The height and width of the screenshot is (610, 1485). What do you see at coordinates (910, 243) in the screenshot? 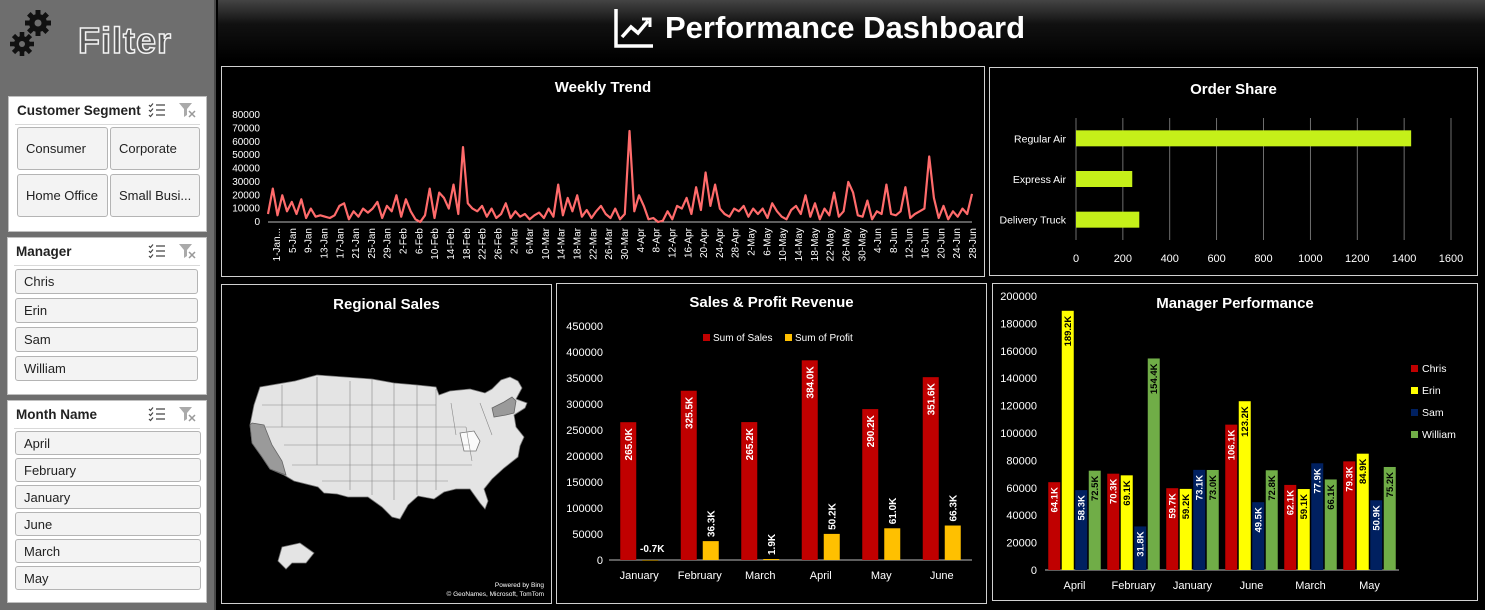
I see `x-tick-label: 12-Jun` at bounding box center [910, 243].